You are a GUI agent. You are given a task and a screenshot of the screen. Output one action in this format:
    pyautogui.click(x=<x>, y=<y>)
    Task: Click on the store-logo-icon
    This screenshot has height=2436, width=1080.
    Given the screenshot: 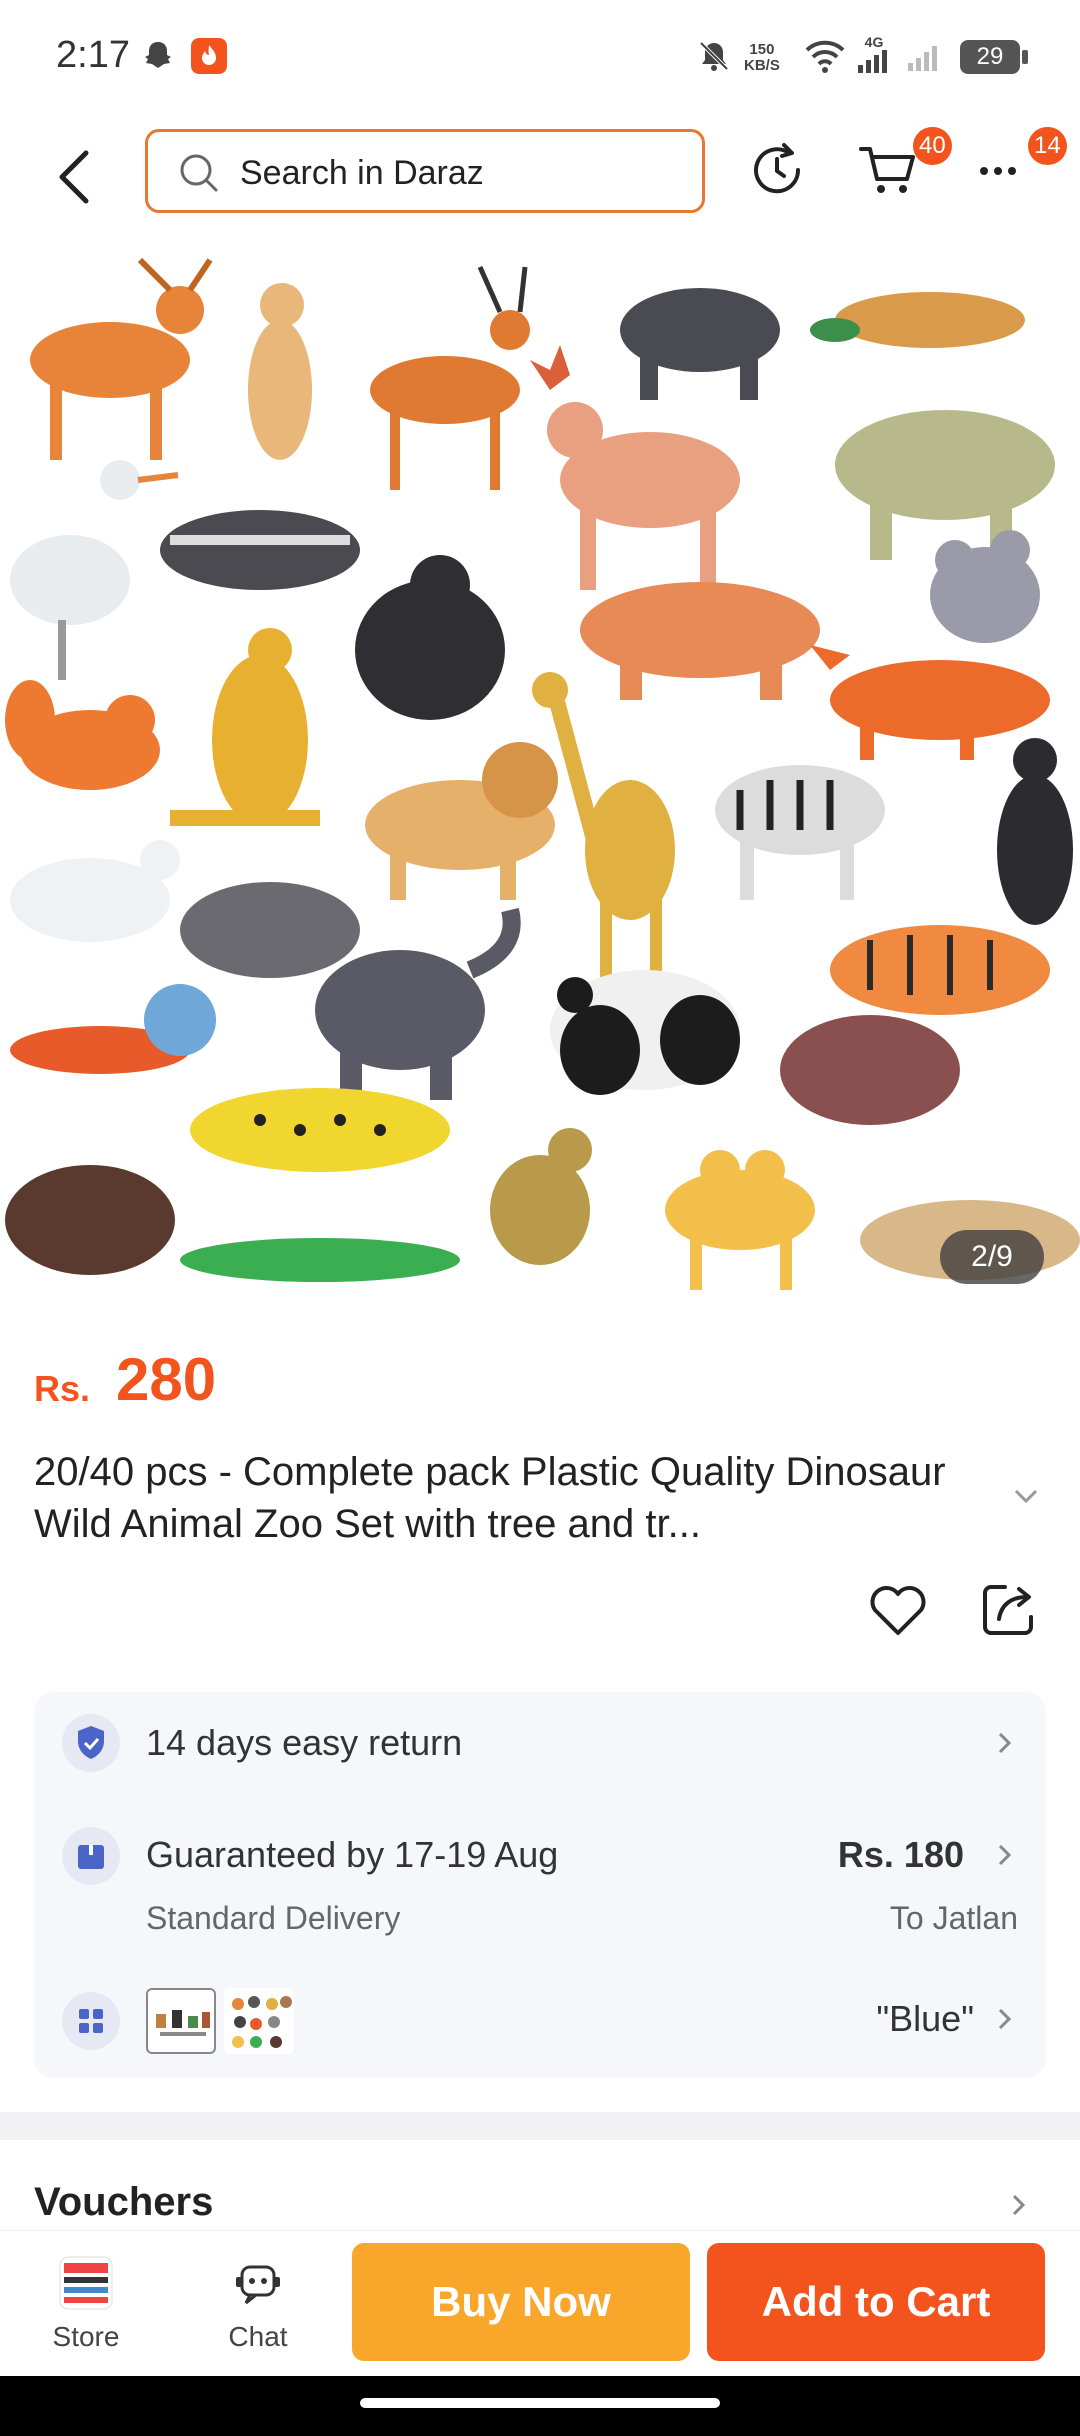 What is the action you would take?
    pyautogui.click(x=86, y=2283)
    